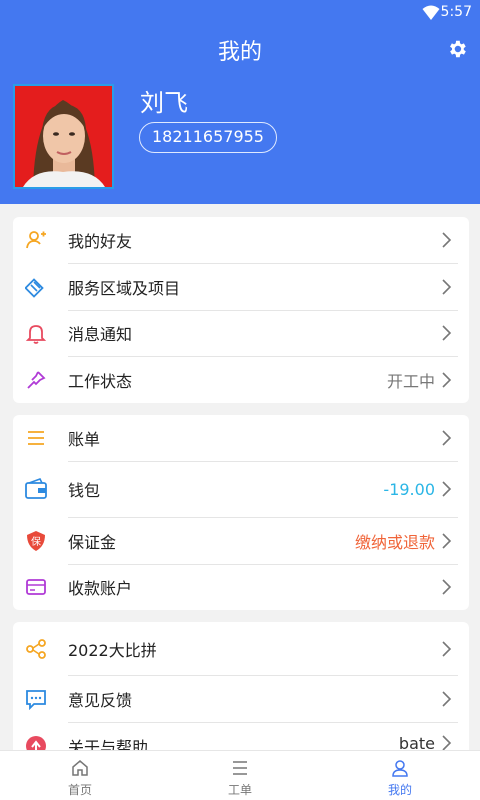  What do you see at coordinates (400, 768) in the screenshot?
I see `person-icon` at bounding box center [400, 768].